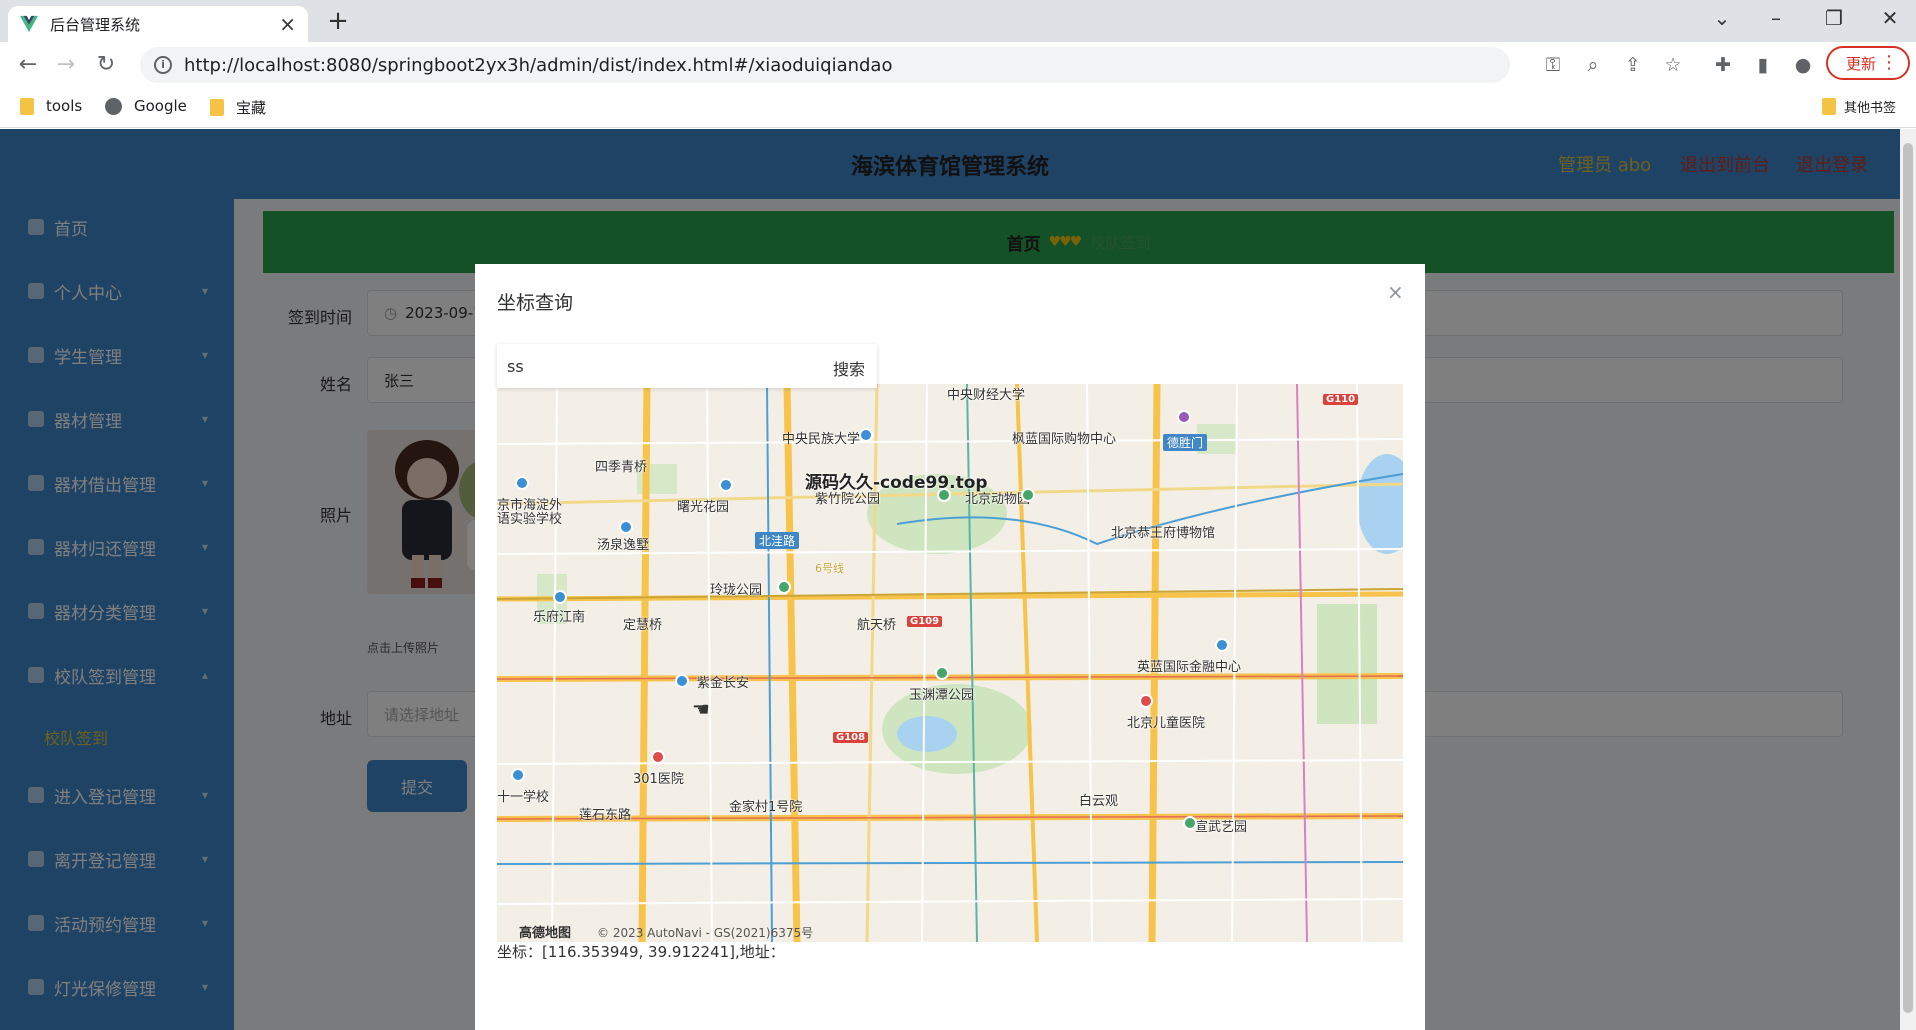 This screenshot has height=1030, width=1916. I want to click on scrollbar-thumb, so click(1908, 578).